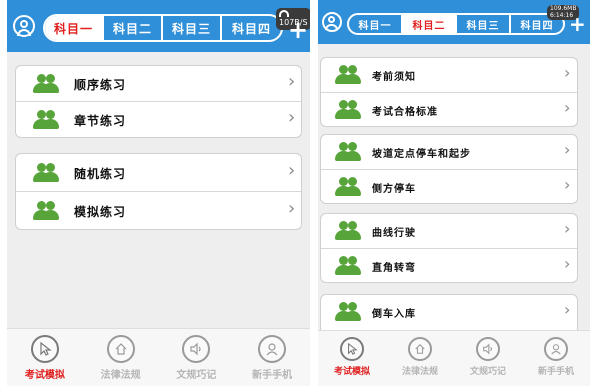  I want to click on list-item-label: 章节练习, so click(100, 121).